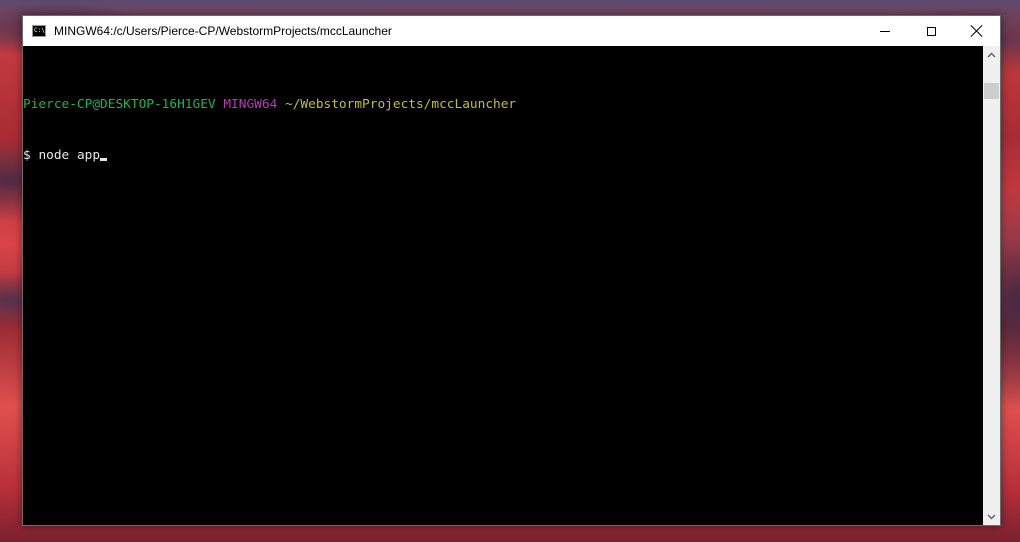  I want to click on chevron-down-icon, so click(991, 516).